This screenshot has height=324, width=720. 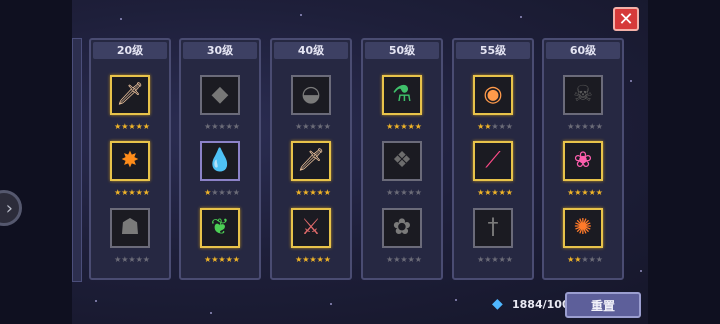 I want to click on potion-icon: ⚗, so click(x=402, y=94).